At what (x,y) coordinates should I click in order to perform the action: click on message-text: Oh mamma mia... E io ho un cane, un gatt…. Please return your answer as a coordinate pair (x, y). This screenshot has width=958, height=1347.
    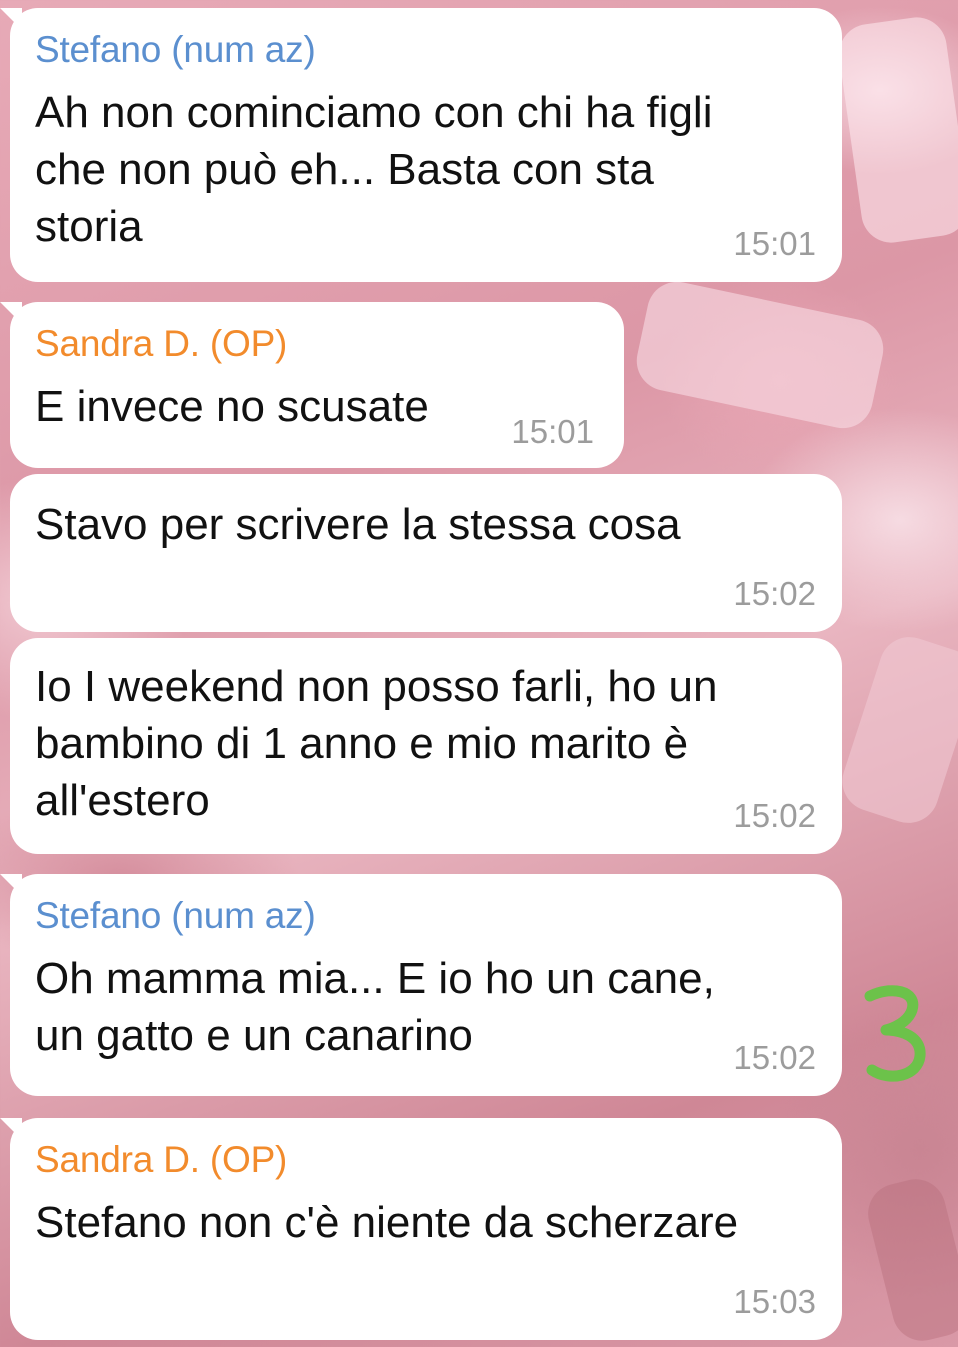
    Looking at the image, I should click on (375, 1007).